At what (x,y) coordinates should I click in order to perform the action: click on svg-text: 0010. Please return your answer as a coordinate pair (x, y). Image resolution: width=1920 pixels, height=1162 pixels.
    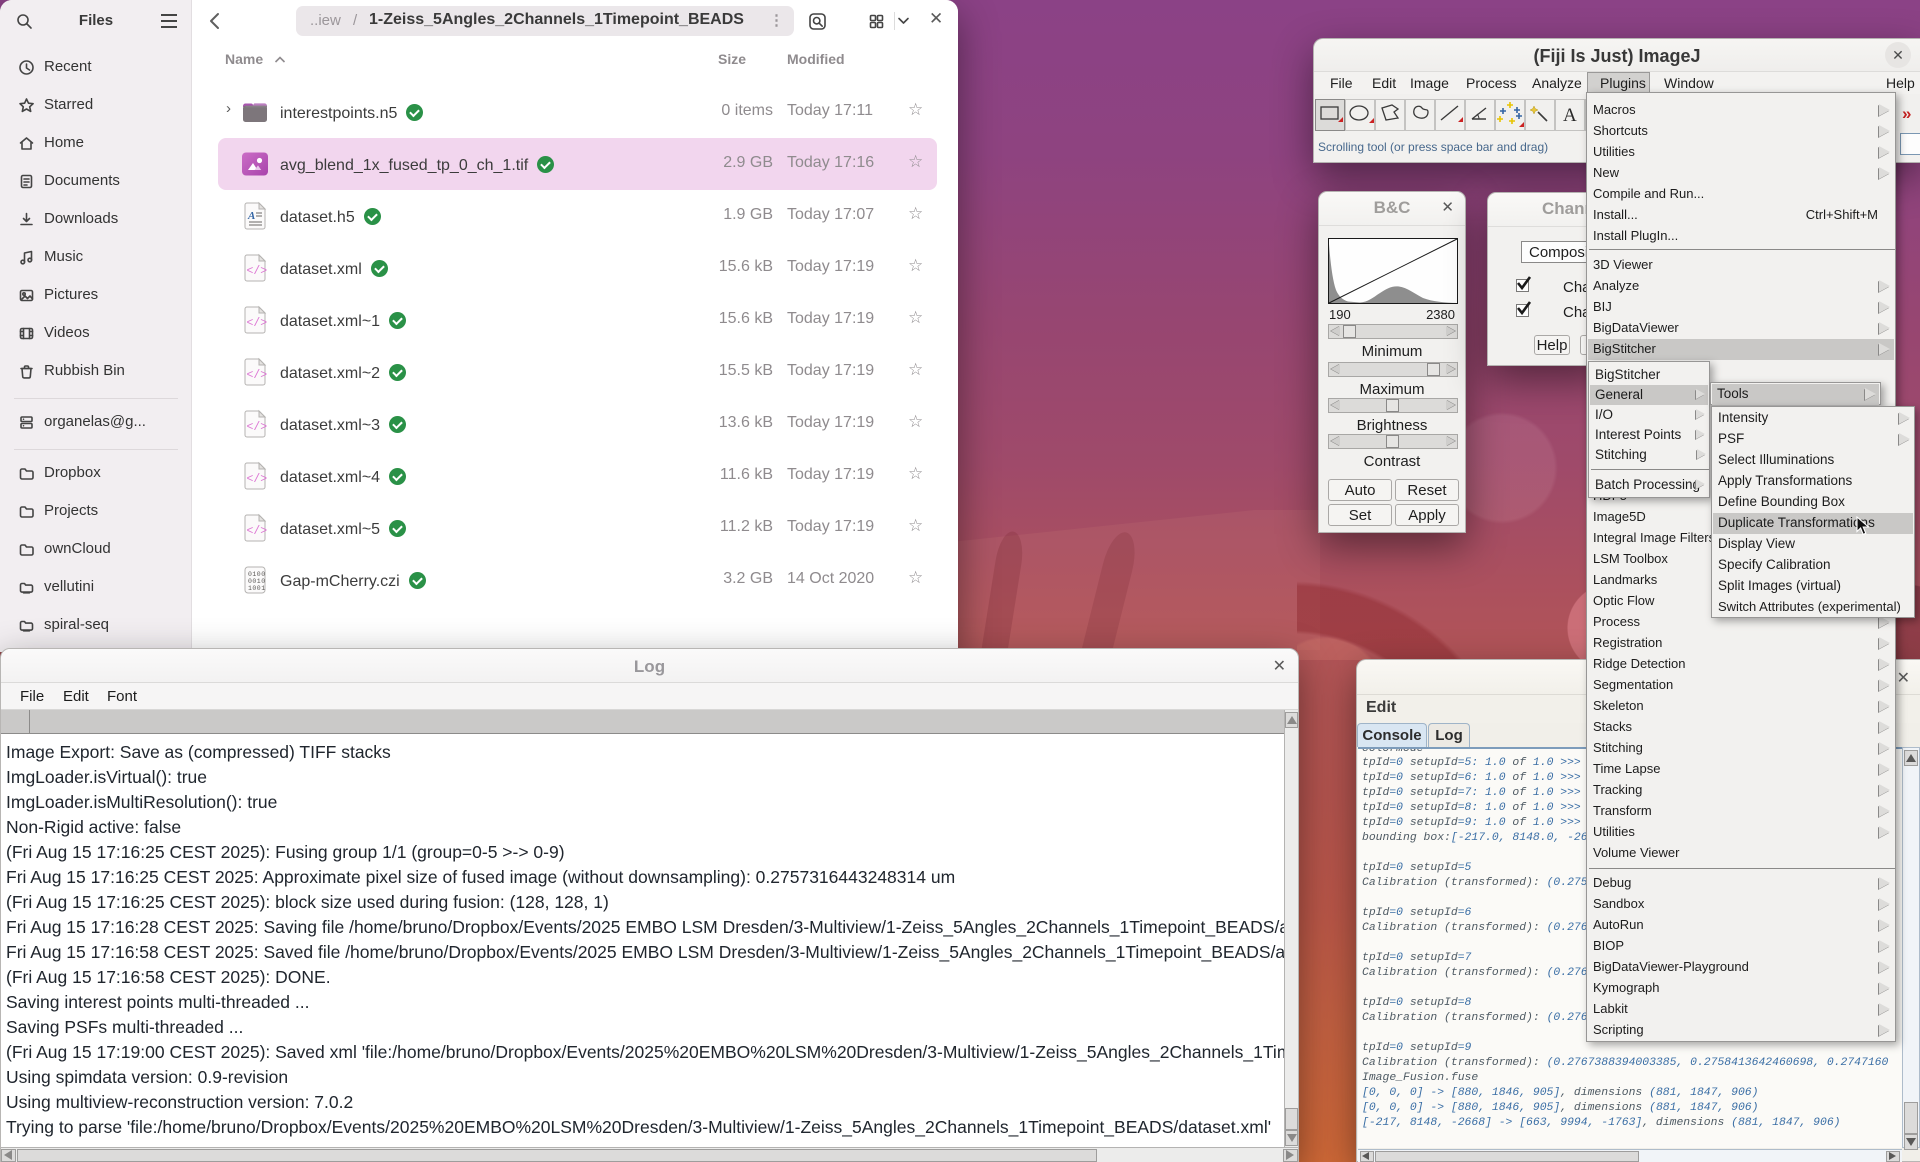
    Looking at the image, I should click on (257, 581).